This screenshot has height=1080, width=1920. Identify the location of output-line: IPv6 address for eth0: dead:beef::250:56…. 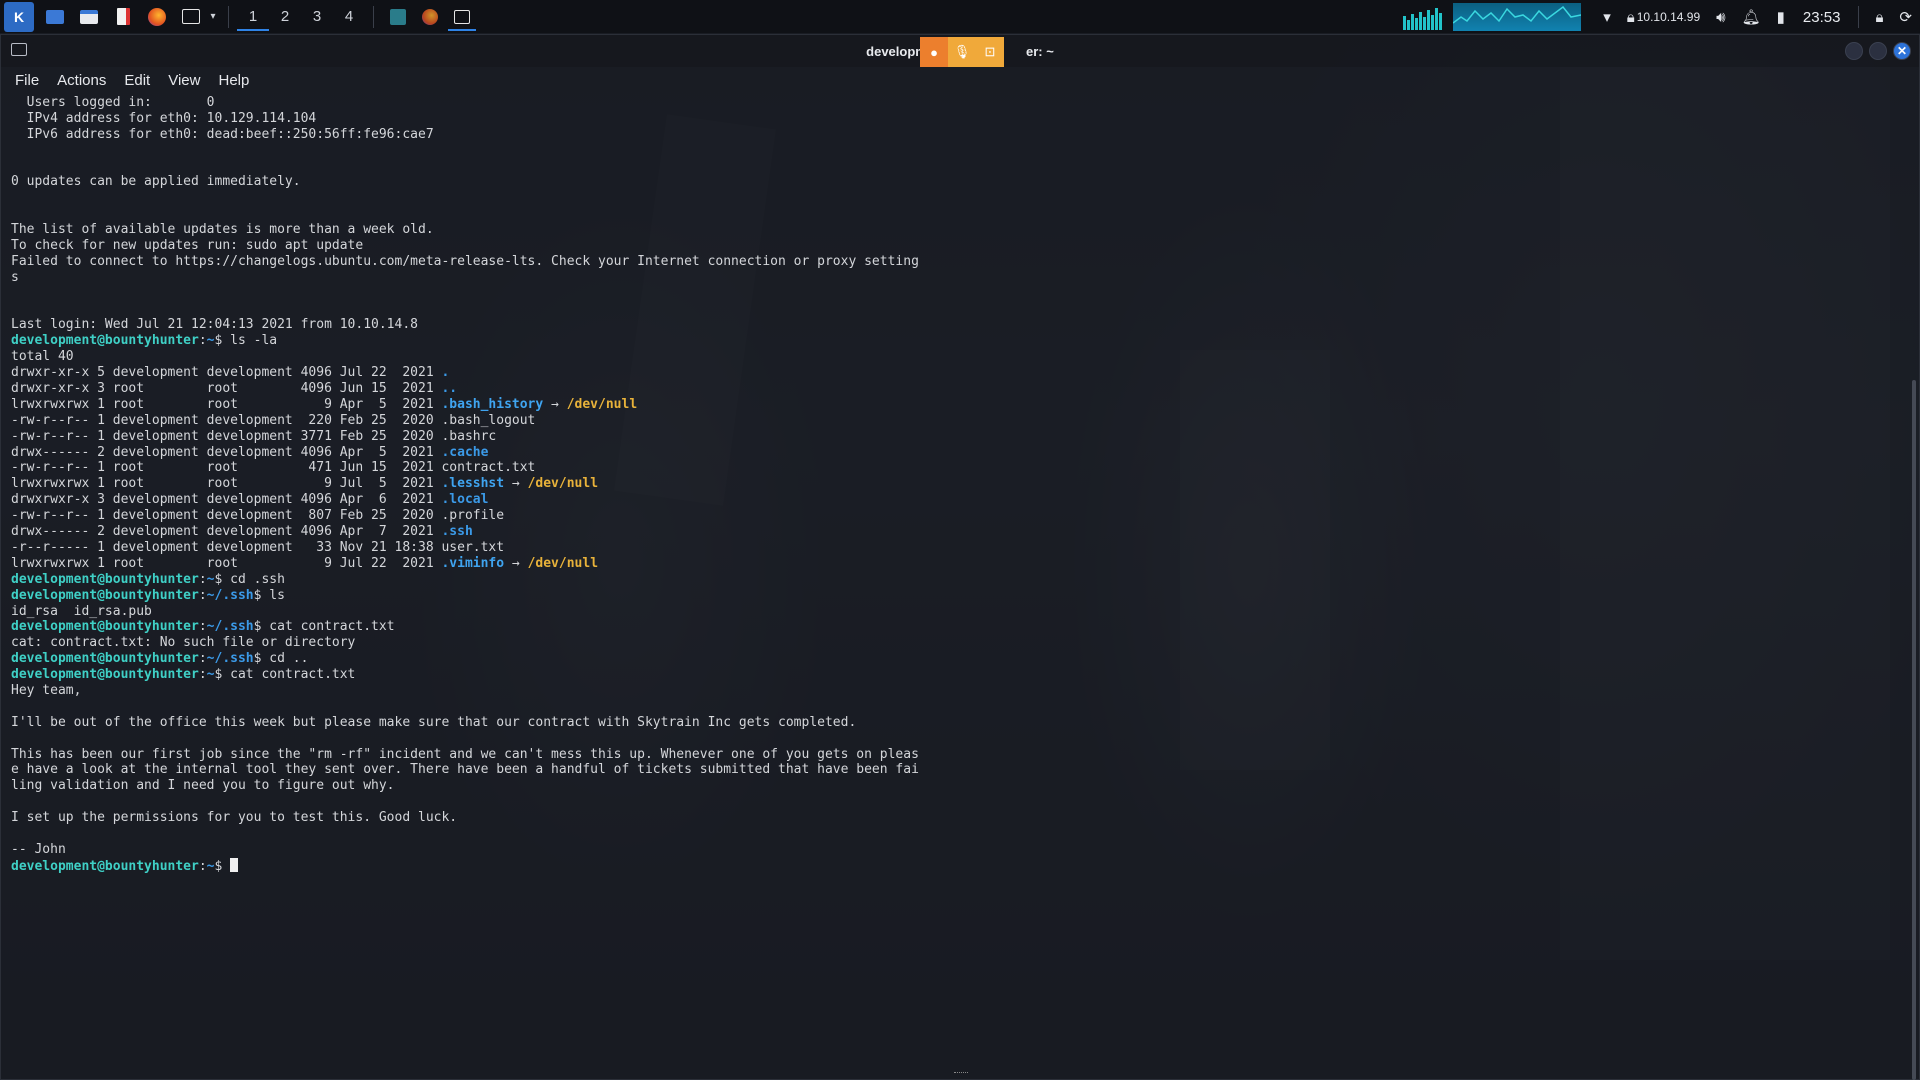
(960, 135).